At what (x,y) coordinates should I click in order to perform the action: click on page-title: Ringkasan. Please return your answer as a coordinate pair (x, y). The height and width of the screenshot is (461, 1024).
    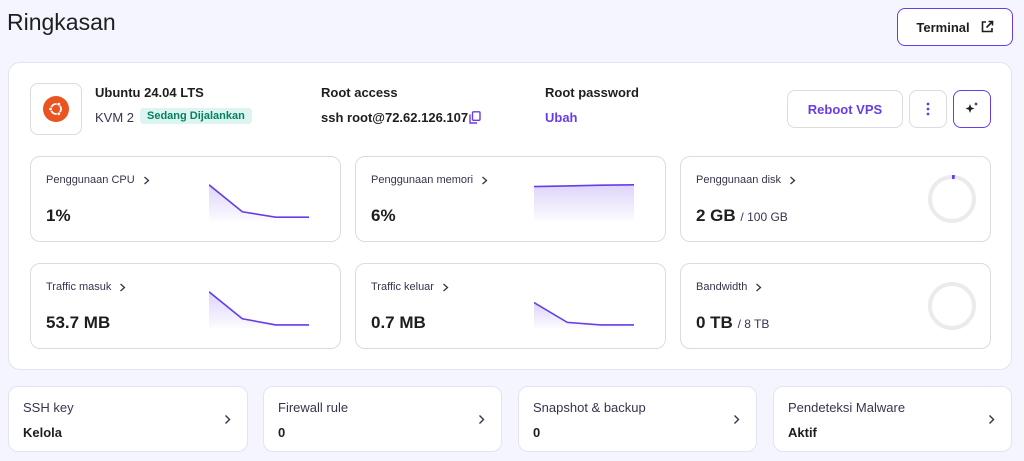
    Looking at the image, I should click on (61, 22).